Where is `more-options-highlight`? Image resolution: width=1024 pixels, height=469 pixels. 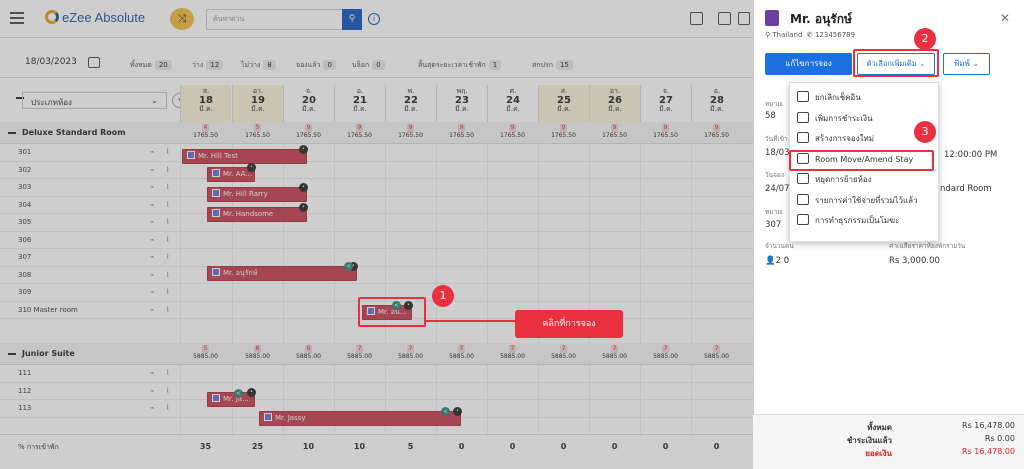 more-options-highlight is located at coordinates (896, 63).